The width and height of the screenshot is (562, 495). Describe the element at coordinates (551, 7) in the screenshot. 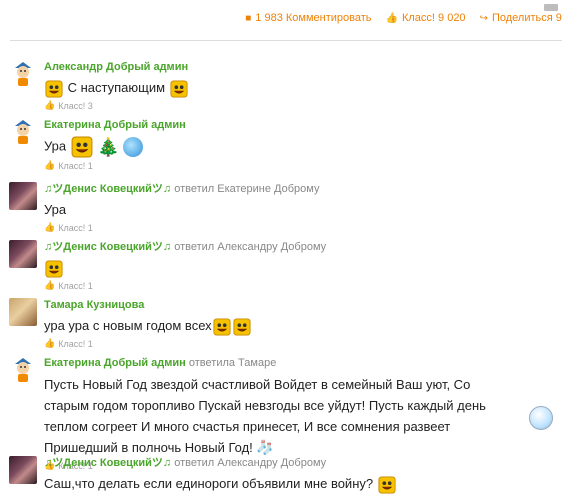

I see `scrollbar` at that location.